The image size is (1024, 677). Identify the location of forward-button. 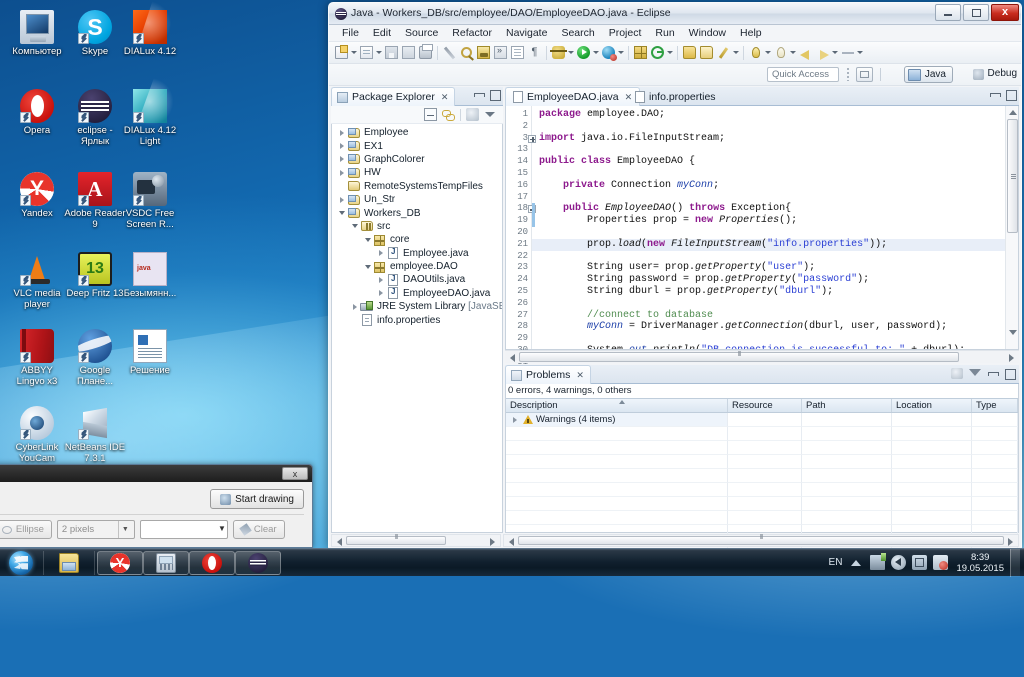
(822, 53).